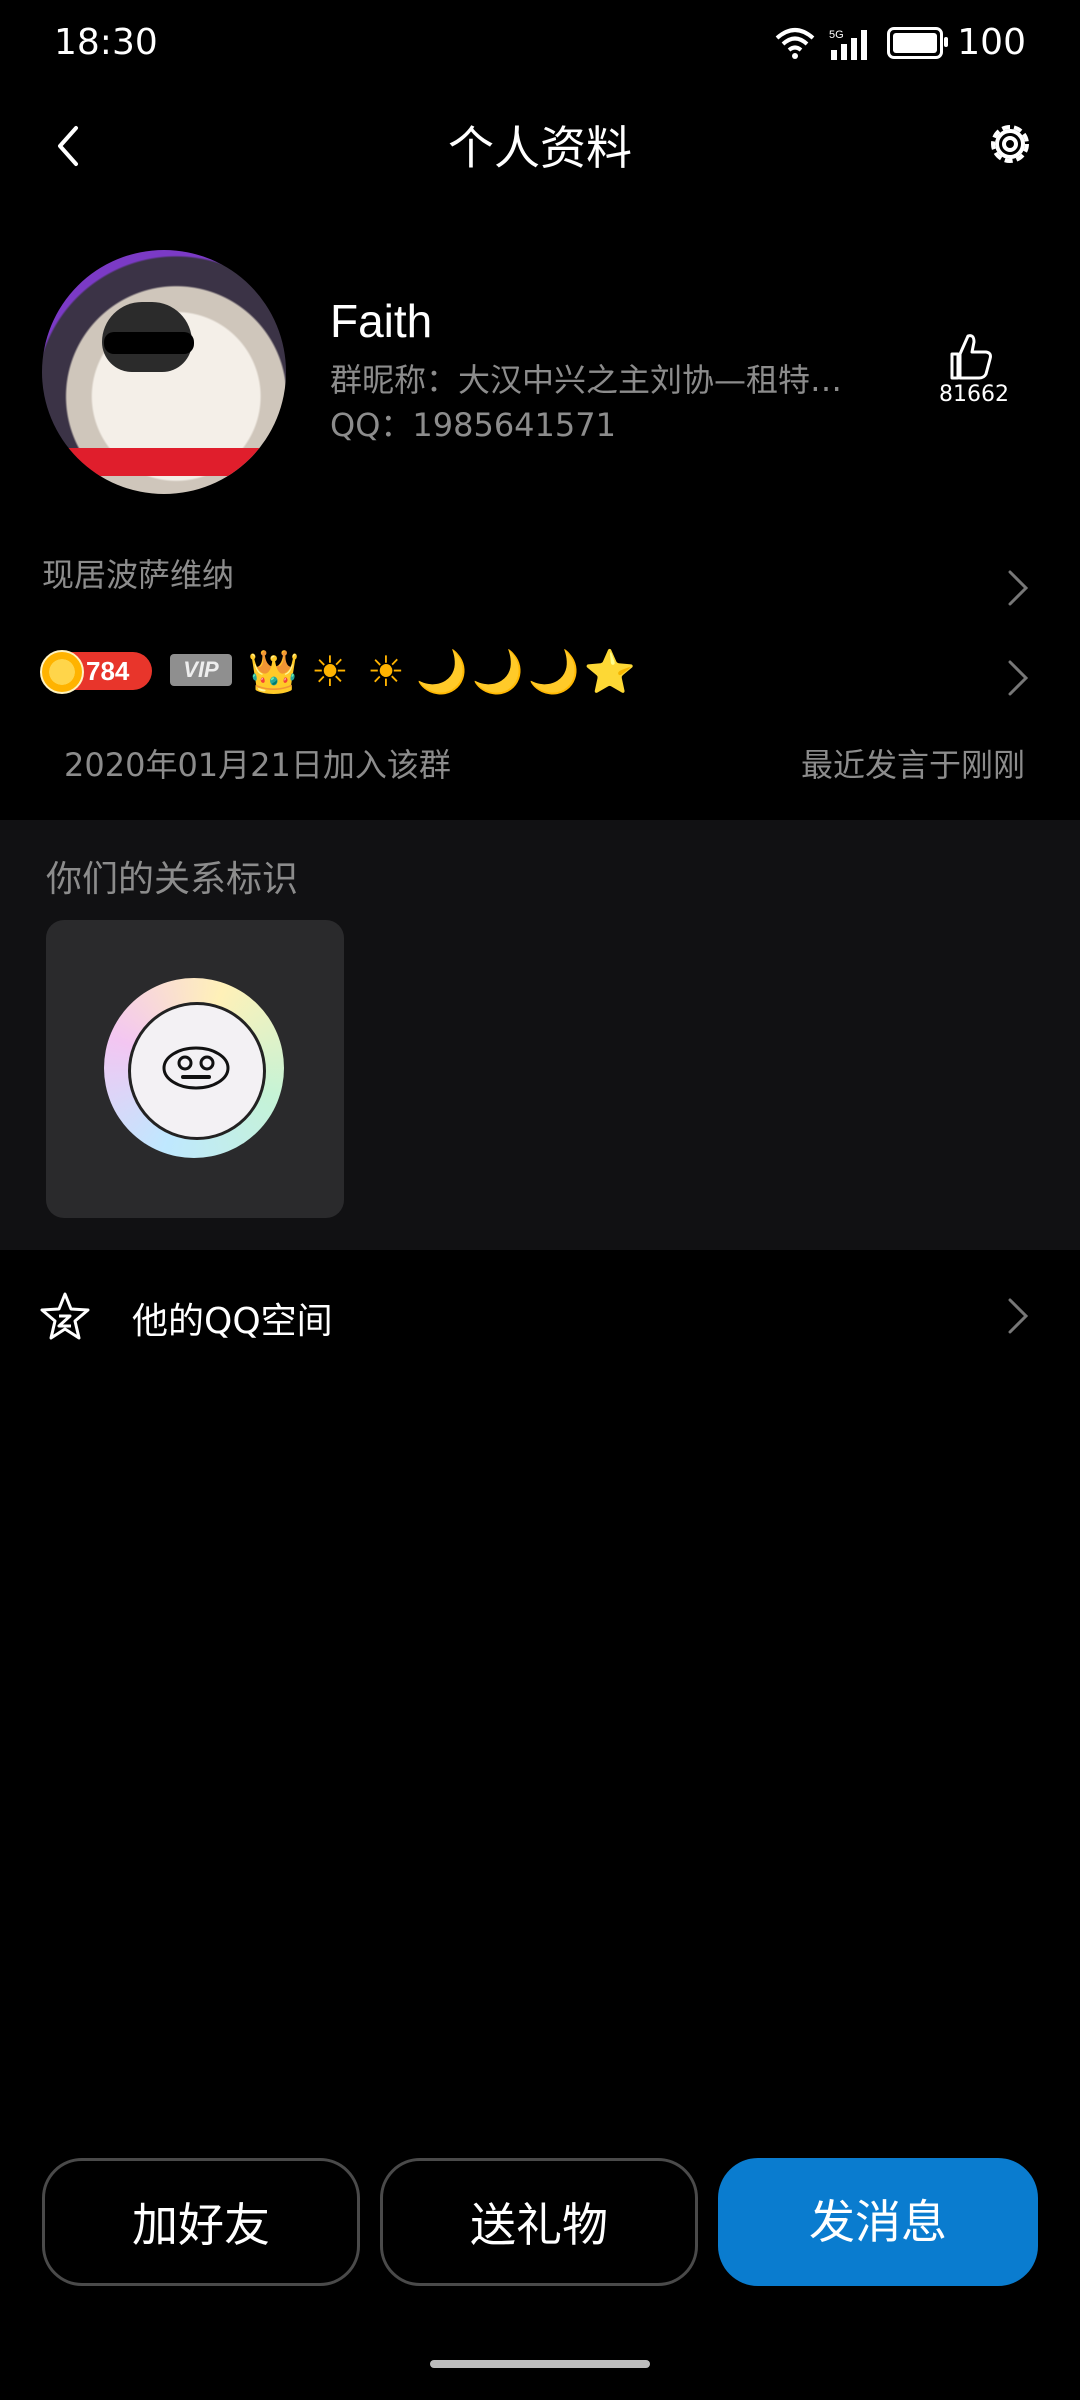 The width and height of the screenshot is (1080, 2400). What do you see at coordinates (201, 2222) in the screenshot?
I see `add-friend-button: 加好友` at bounding box center [201, 2222].